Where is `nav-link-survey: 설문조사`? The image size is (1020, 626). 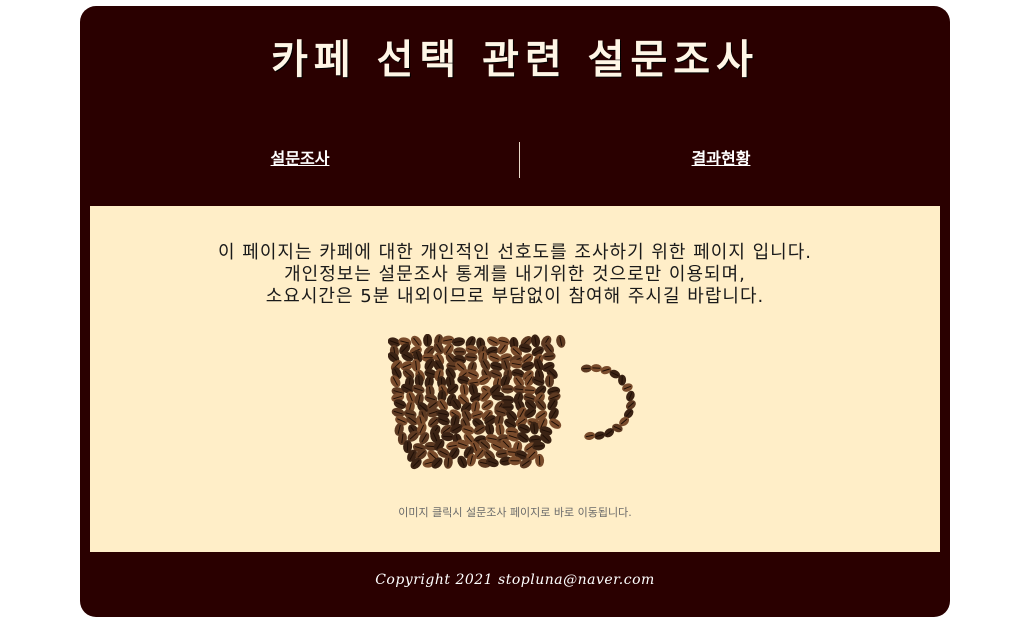 nav-link-survey: 설문조사 is located at coordinates (300, 160).